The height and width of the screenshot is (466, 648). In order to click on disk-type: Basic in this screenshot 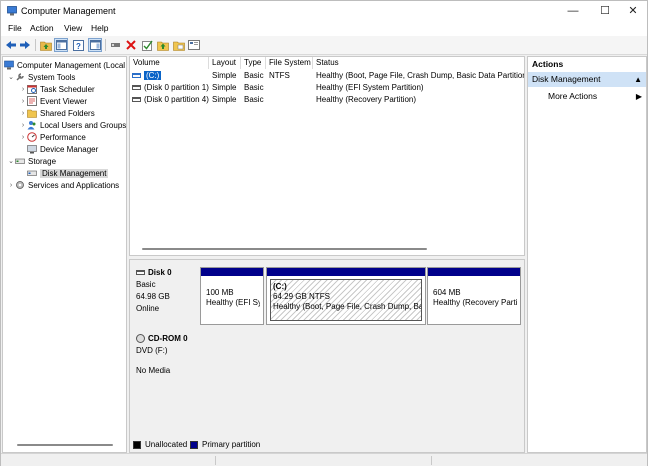, I will do `click(146, 284)`.